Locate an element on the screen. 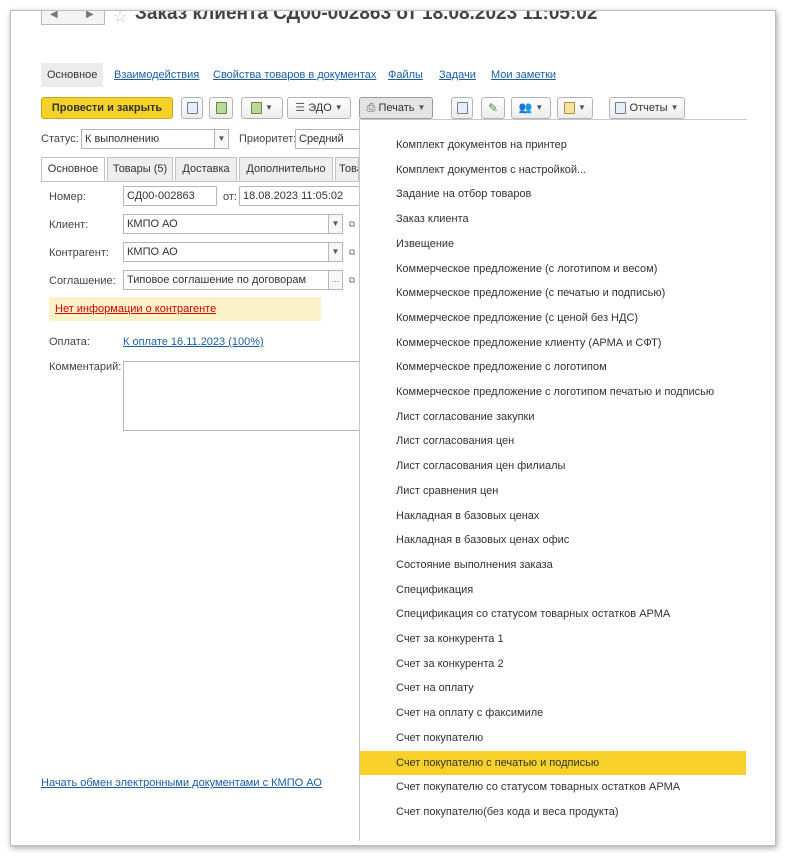  tab-main: Основное is located at coordinates (73, 169).